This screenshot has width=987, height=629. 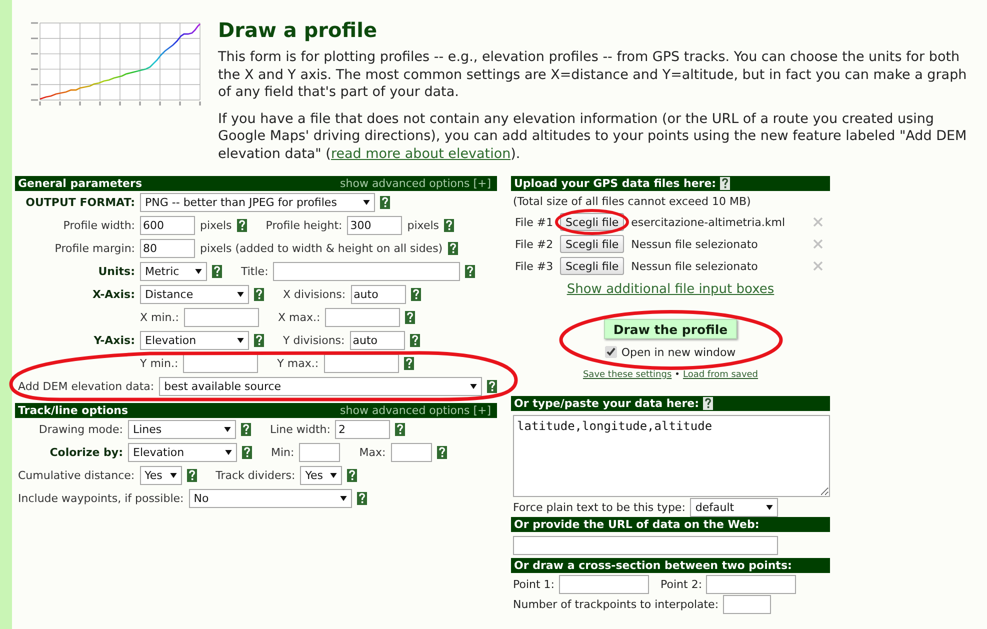 I want to click on text-input: 80, so click(x=167, y=248).